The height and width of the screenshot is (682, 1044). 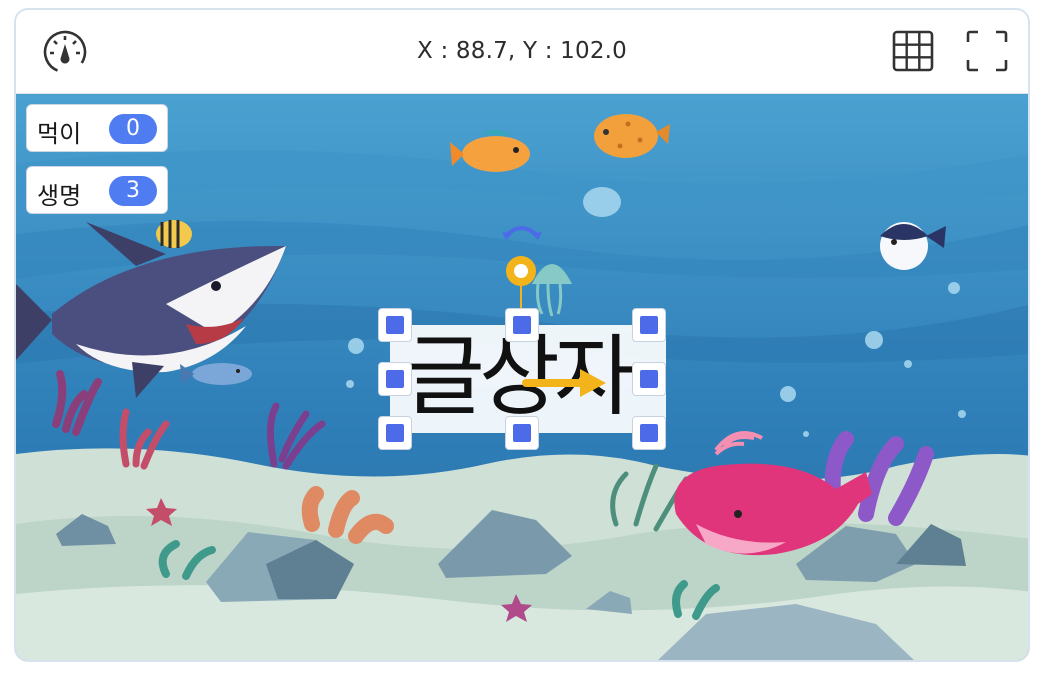 I want to click on grid-icon, so click(x=913, y=51).